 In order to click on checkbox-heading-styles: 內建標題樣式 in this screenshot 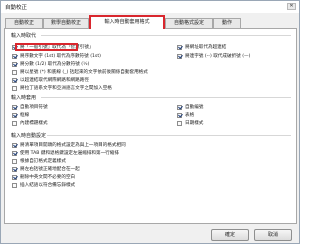, I will do `click(30, 123)`.